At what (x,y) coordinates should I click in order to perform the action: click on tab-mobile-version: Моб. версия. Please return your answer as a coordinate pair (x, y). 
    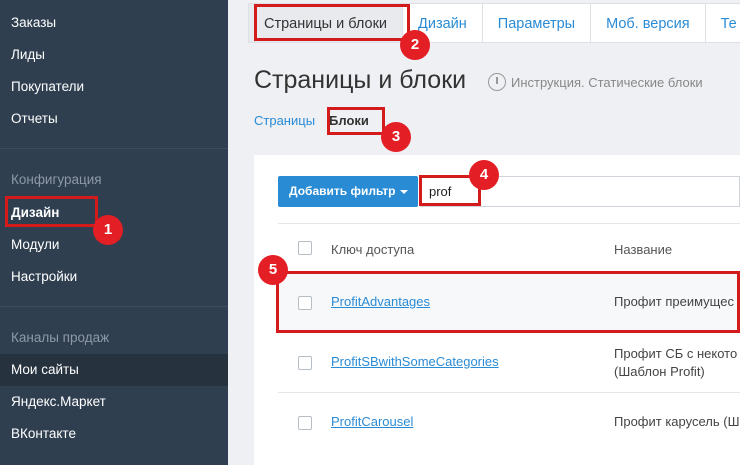
    Looking at the image, I should click on (648, 23).